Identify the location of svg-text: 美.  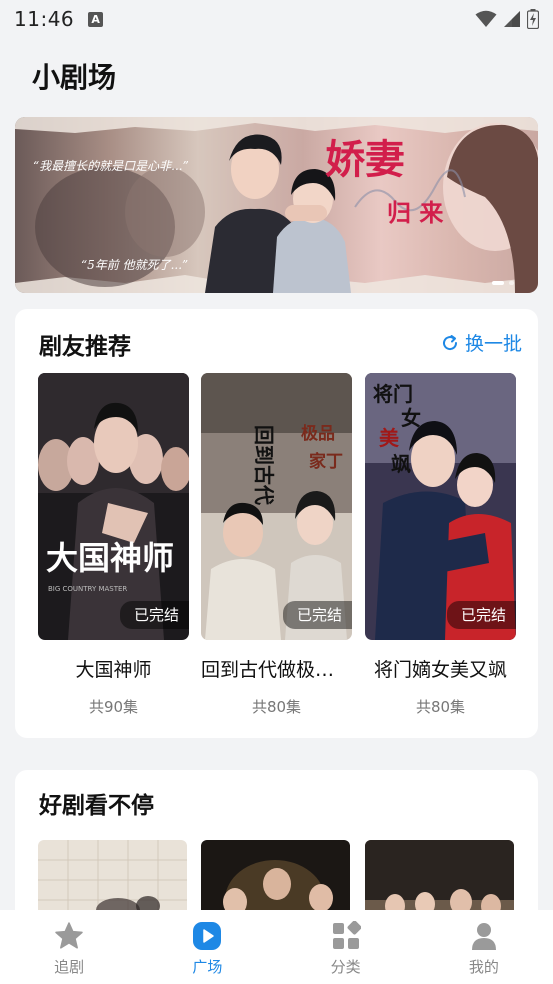
(389, 438).